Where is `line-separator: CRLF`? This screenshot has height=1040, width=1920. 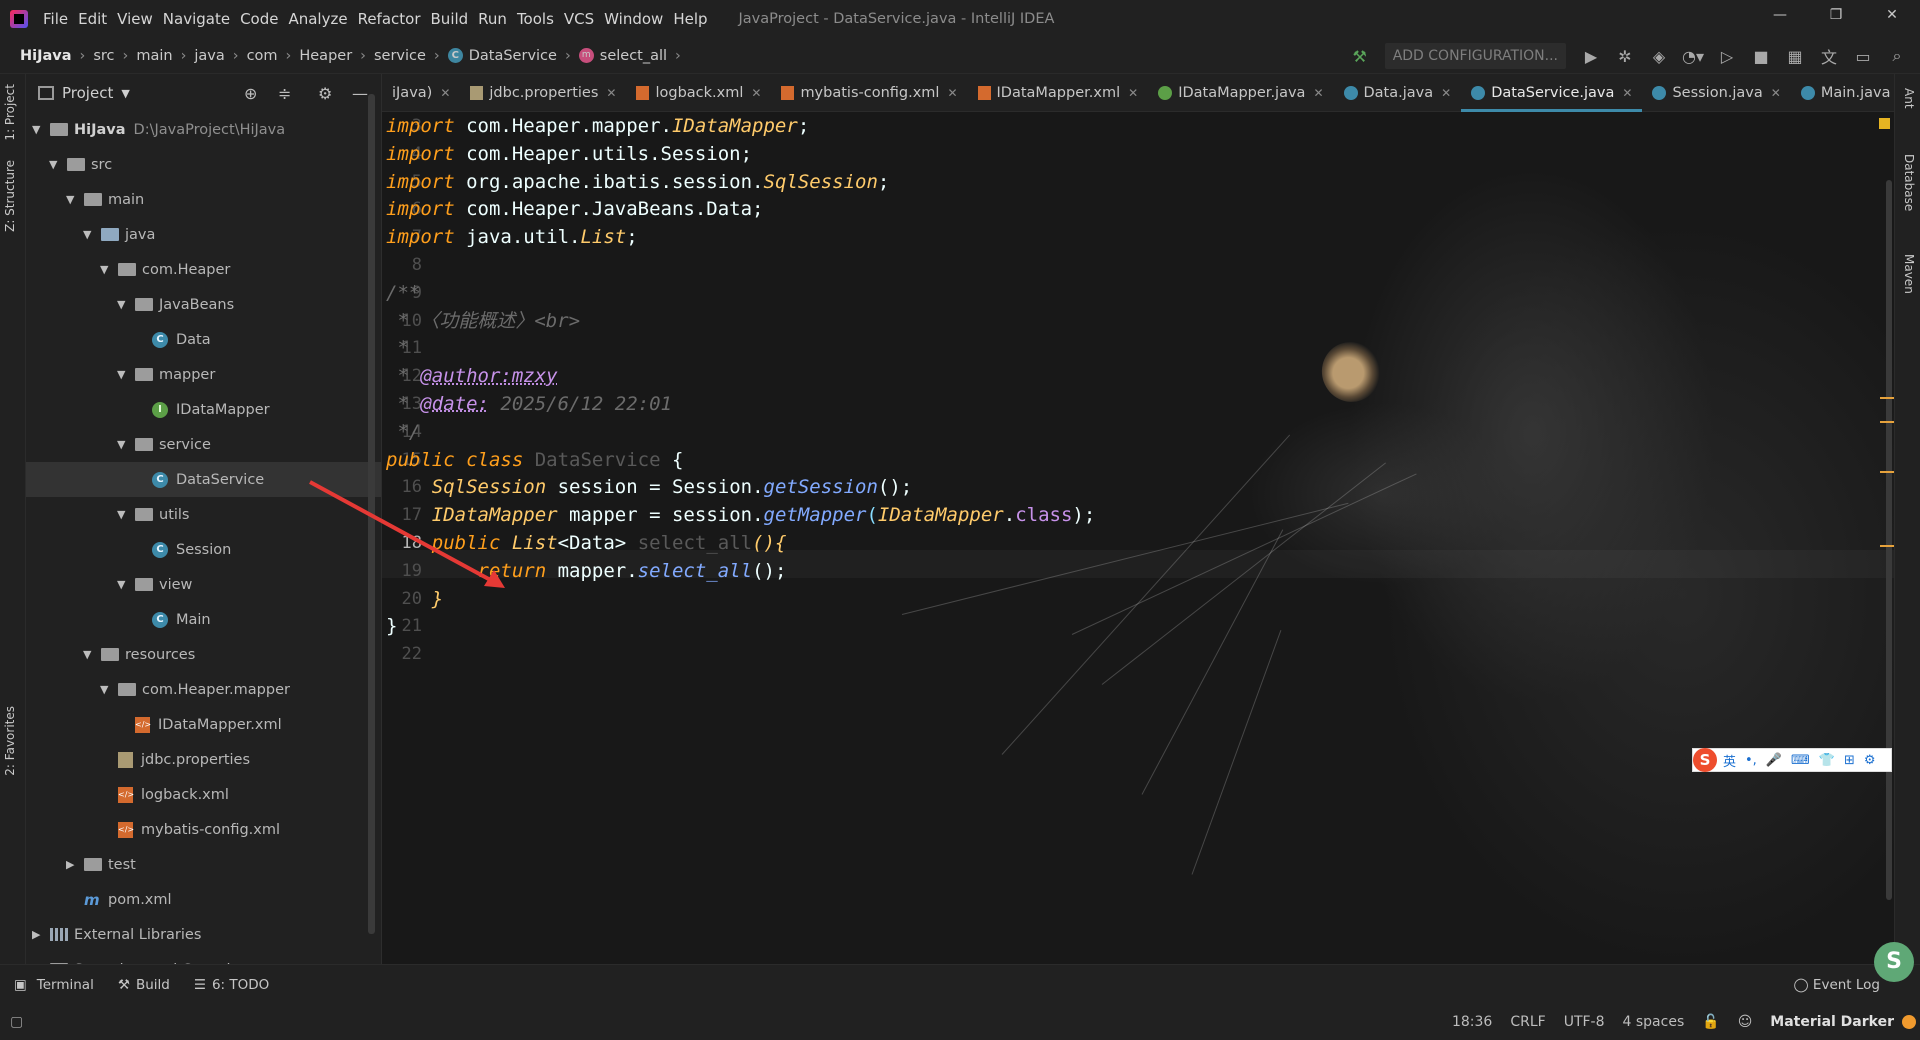 line-separator: CRLF is located at coordinates (1527, 1022).